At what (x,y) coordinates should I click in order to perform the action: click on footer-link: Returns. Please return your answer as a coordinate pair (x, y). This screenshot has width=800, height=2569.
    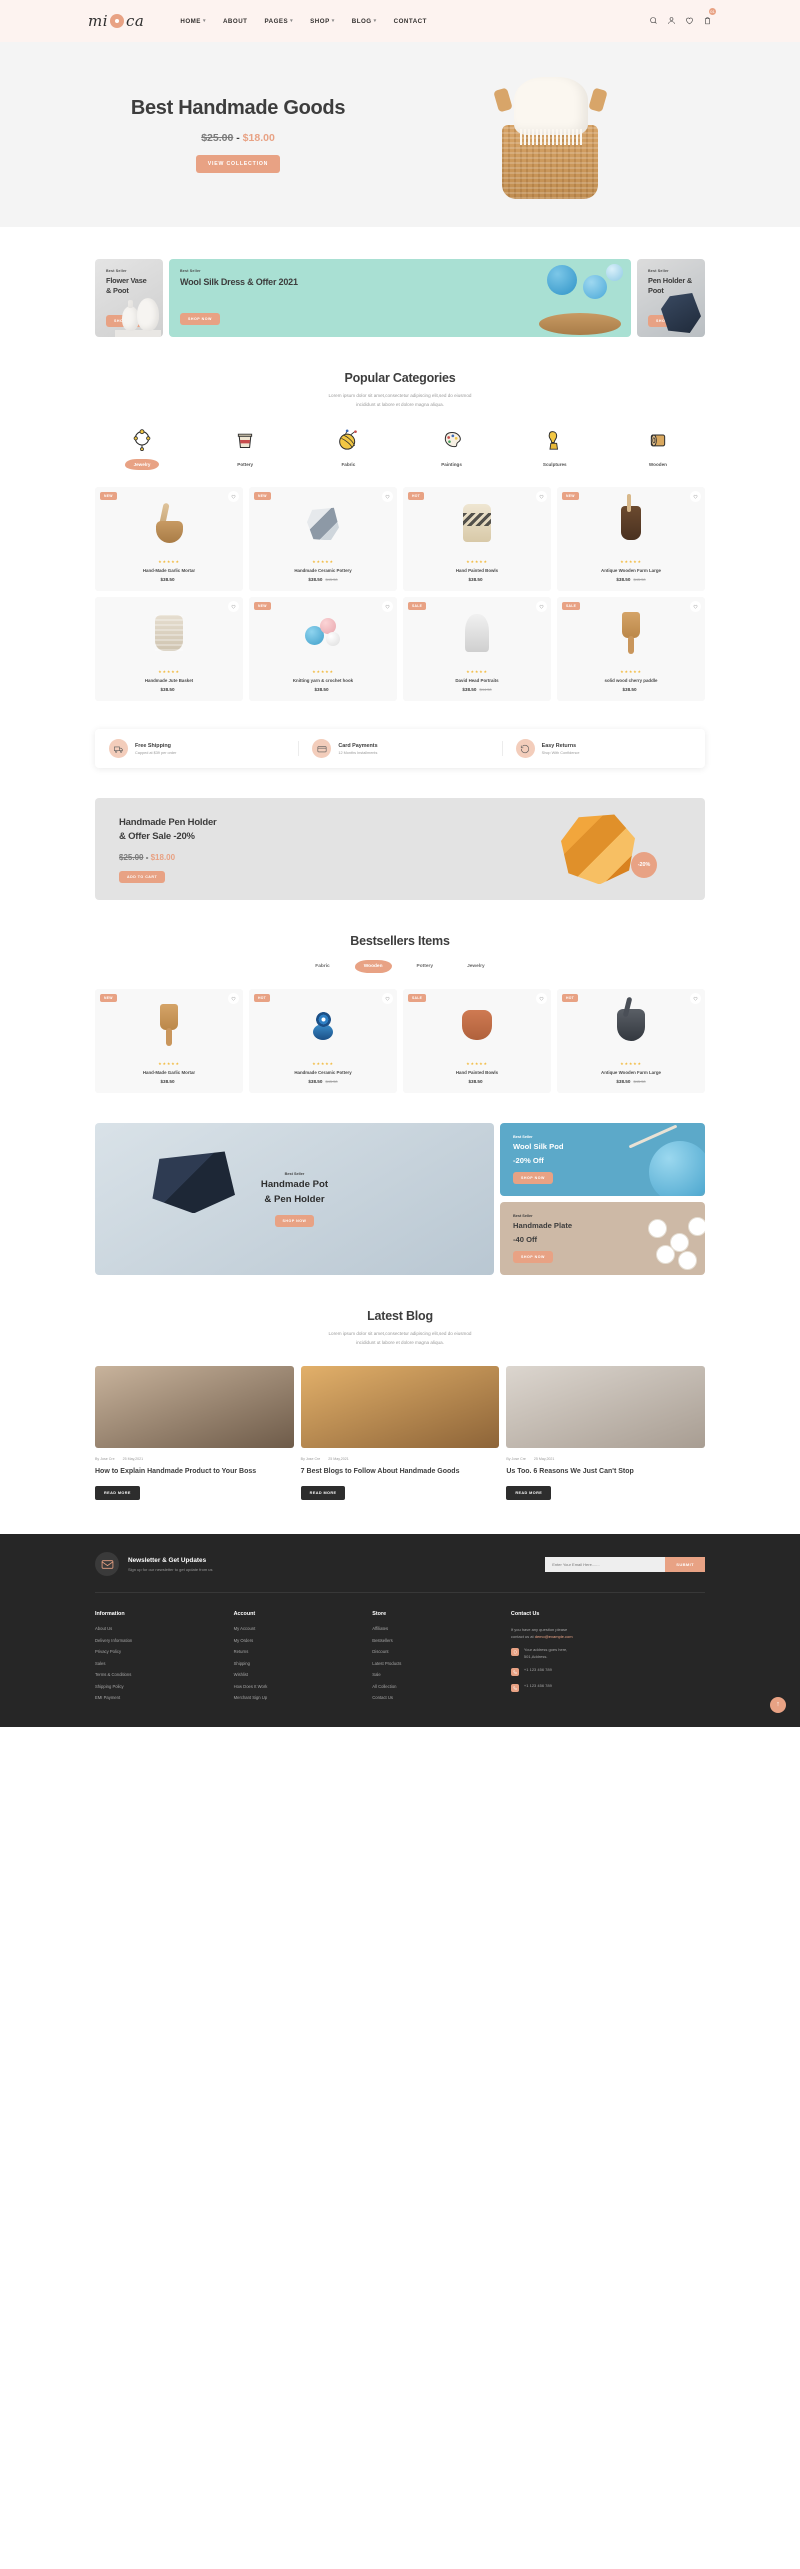
    Looking at the image, I should click on (303, 1651).